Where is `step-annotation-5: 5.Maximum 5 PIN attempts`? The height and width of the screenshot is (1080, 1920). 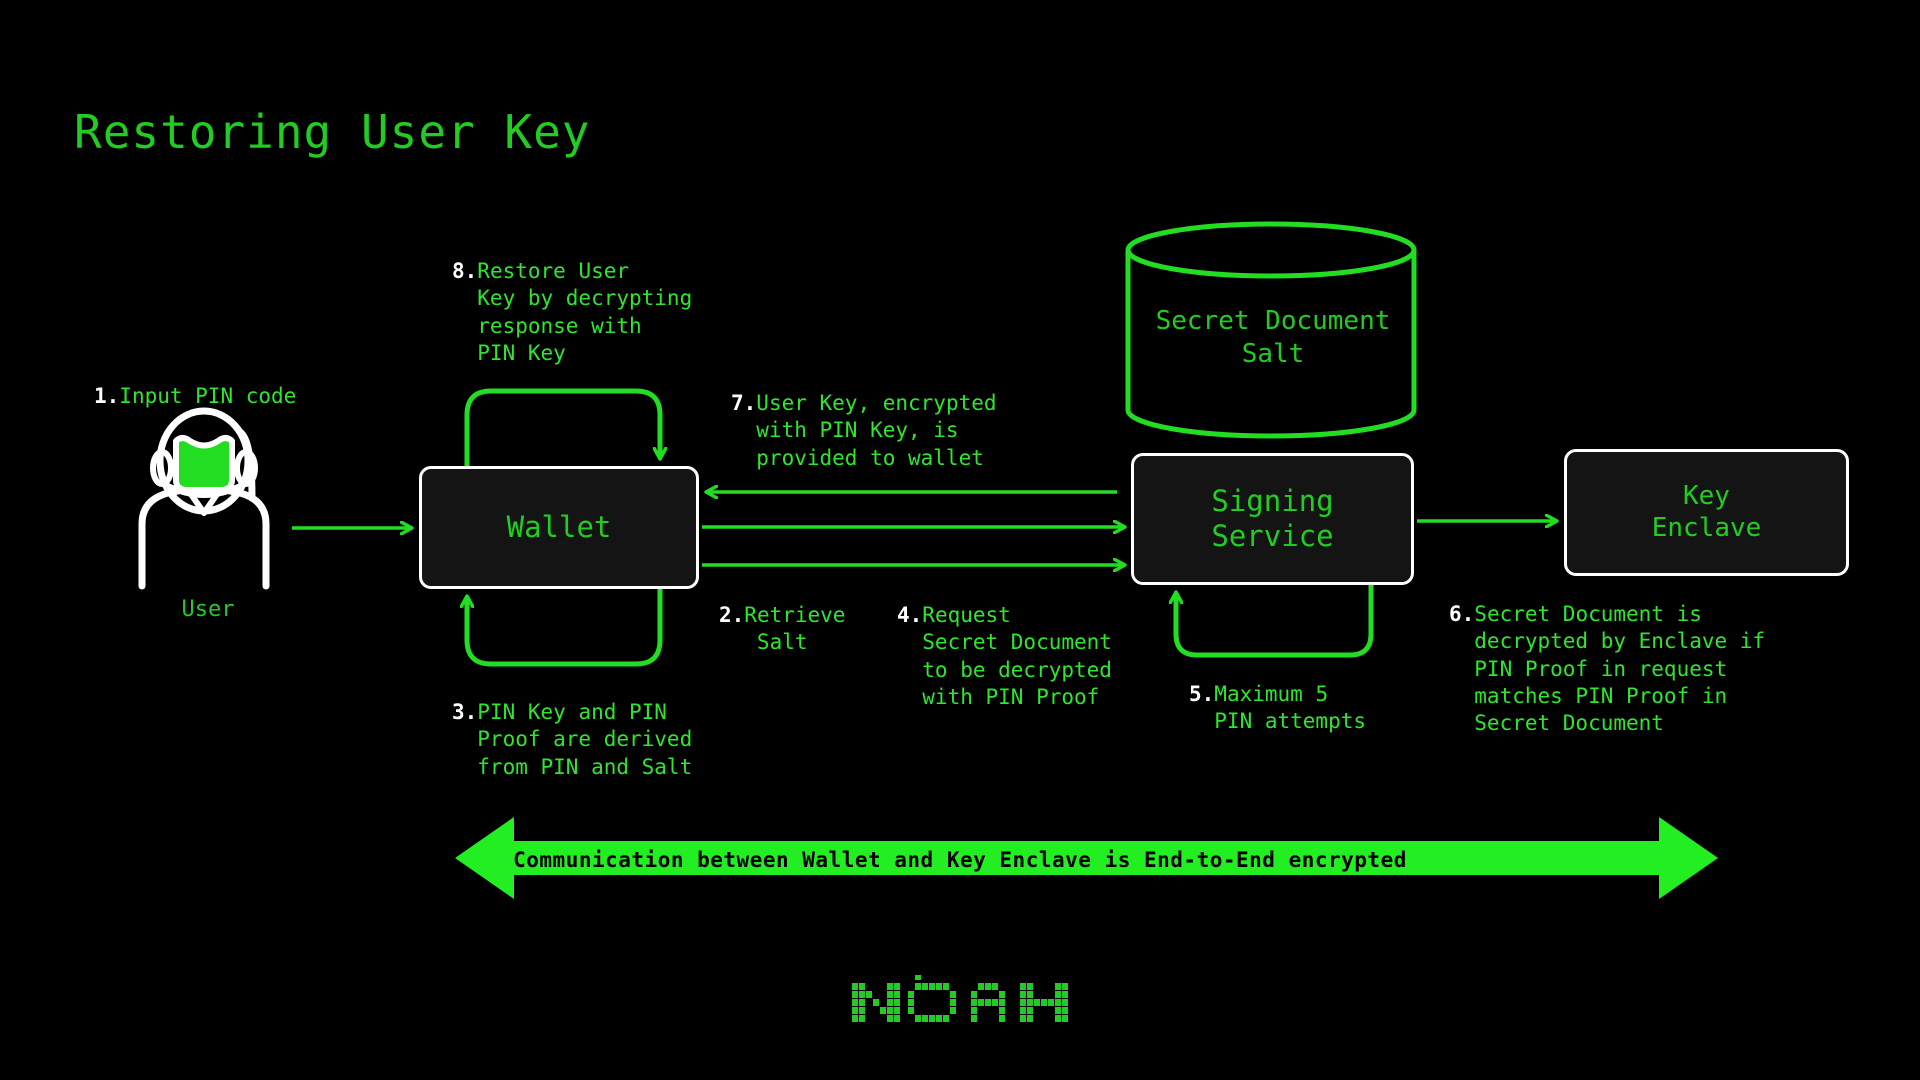
step-annotation-5: 5.Maximum 5 PIN attempts is located at coordinates (1277, 708).